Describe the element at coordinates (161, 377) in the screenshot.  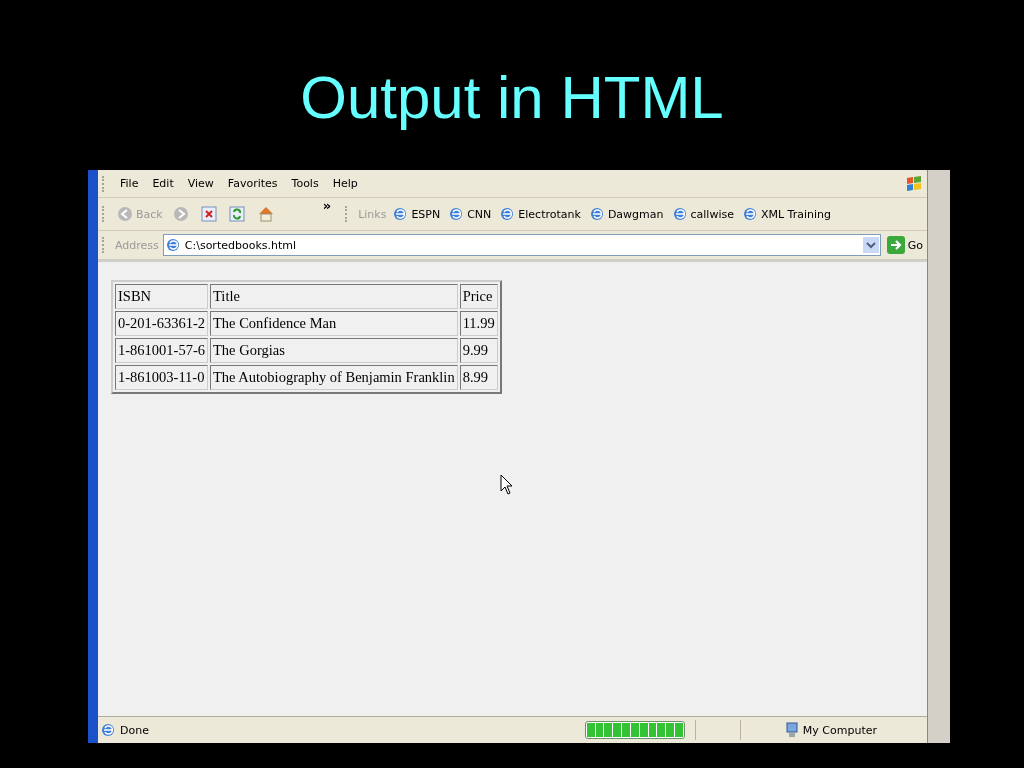
I see `table-cell: 1-861003-11-0` at that location.